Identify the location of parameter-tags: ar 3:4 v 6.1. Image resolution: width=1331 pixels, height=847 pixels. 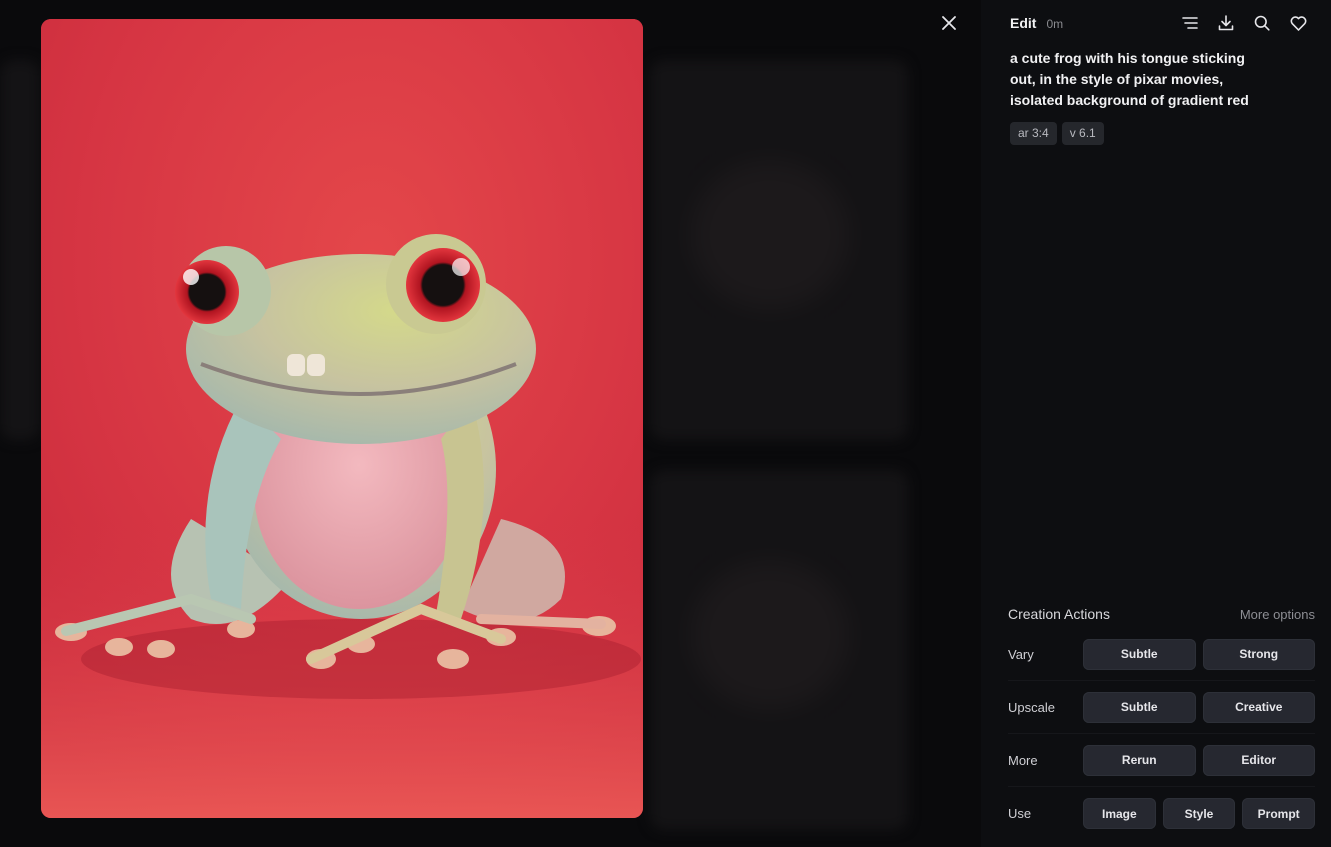
(1057, 133).